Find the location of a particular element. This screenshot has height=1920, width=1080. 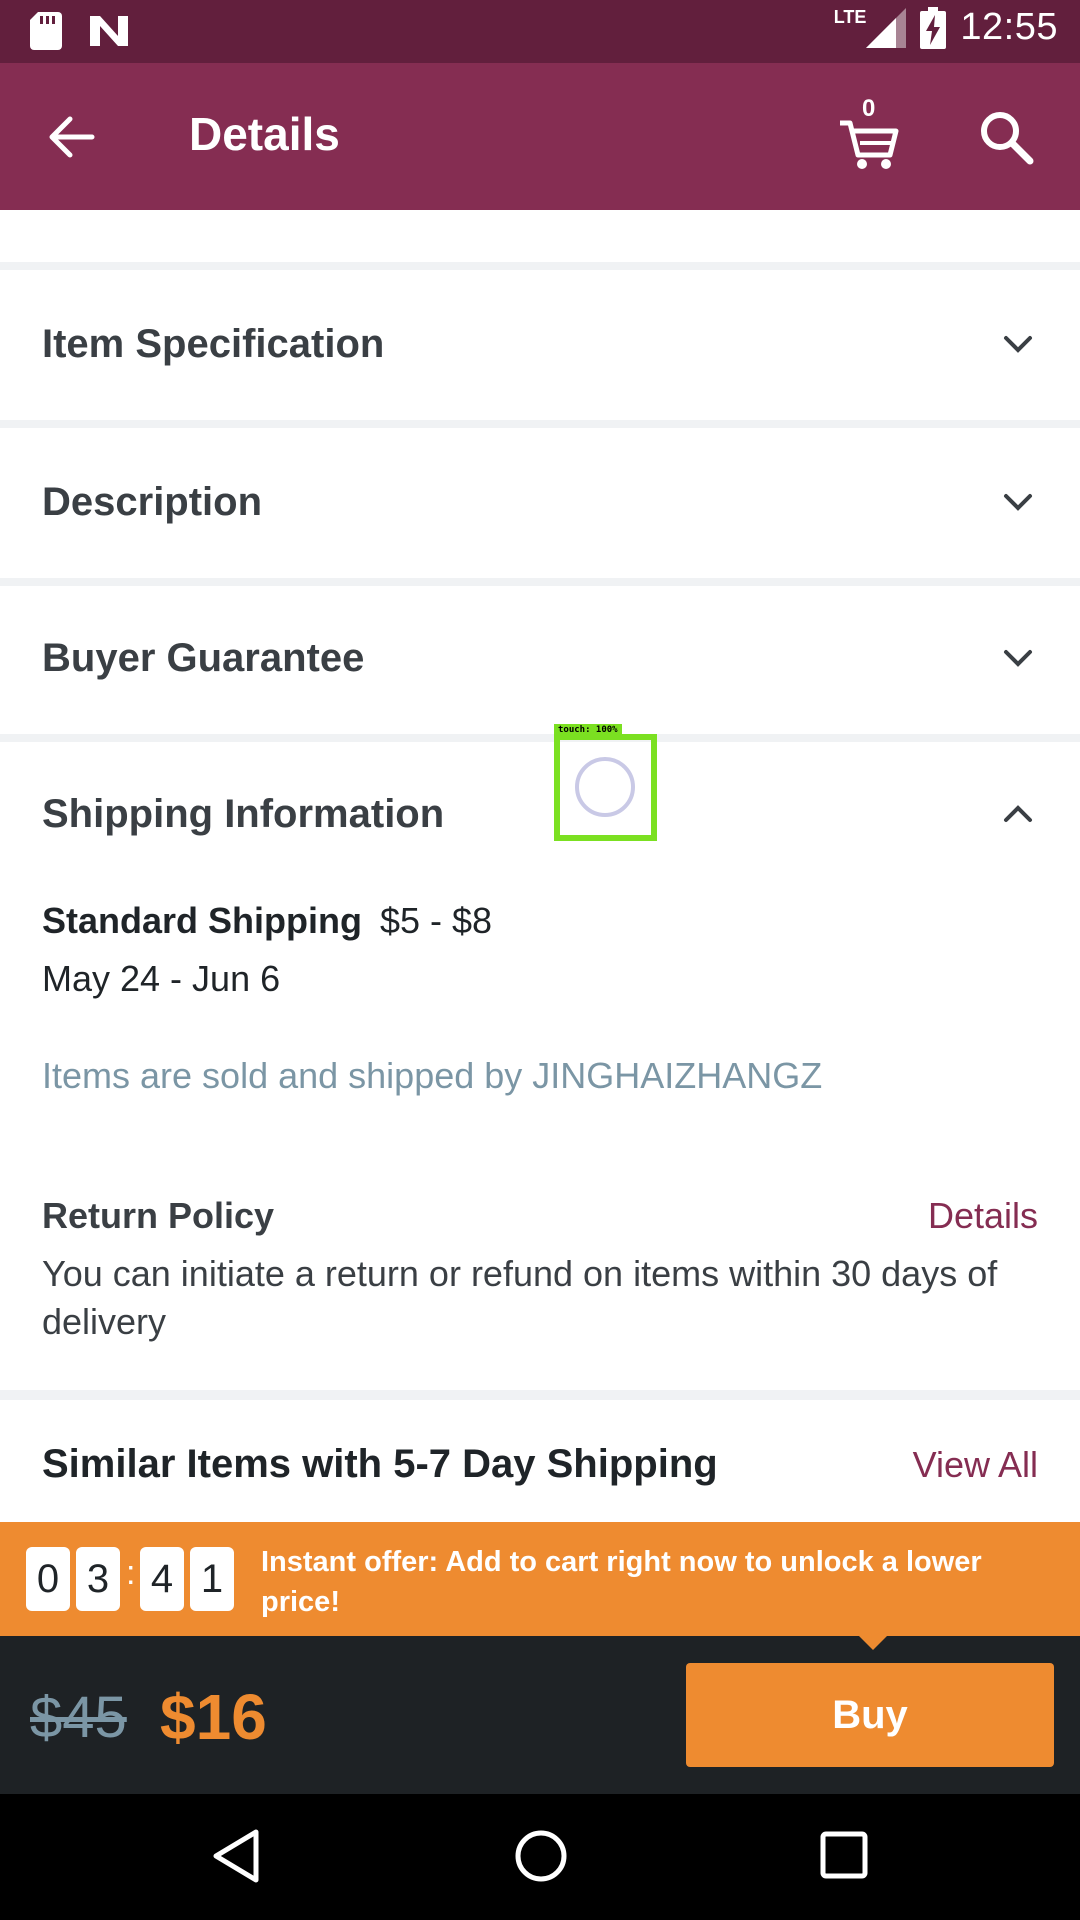

timer-digit: 0 is located at coordinates (48, 1579).